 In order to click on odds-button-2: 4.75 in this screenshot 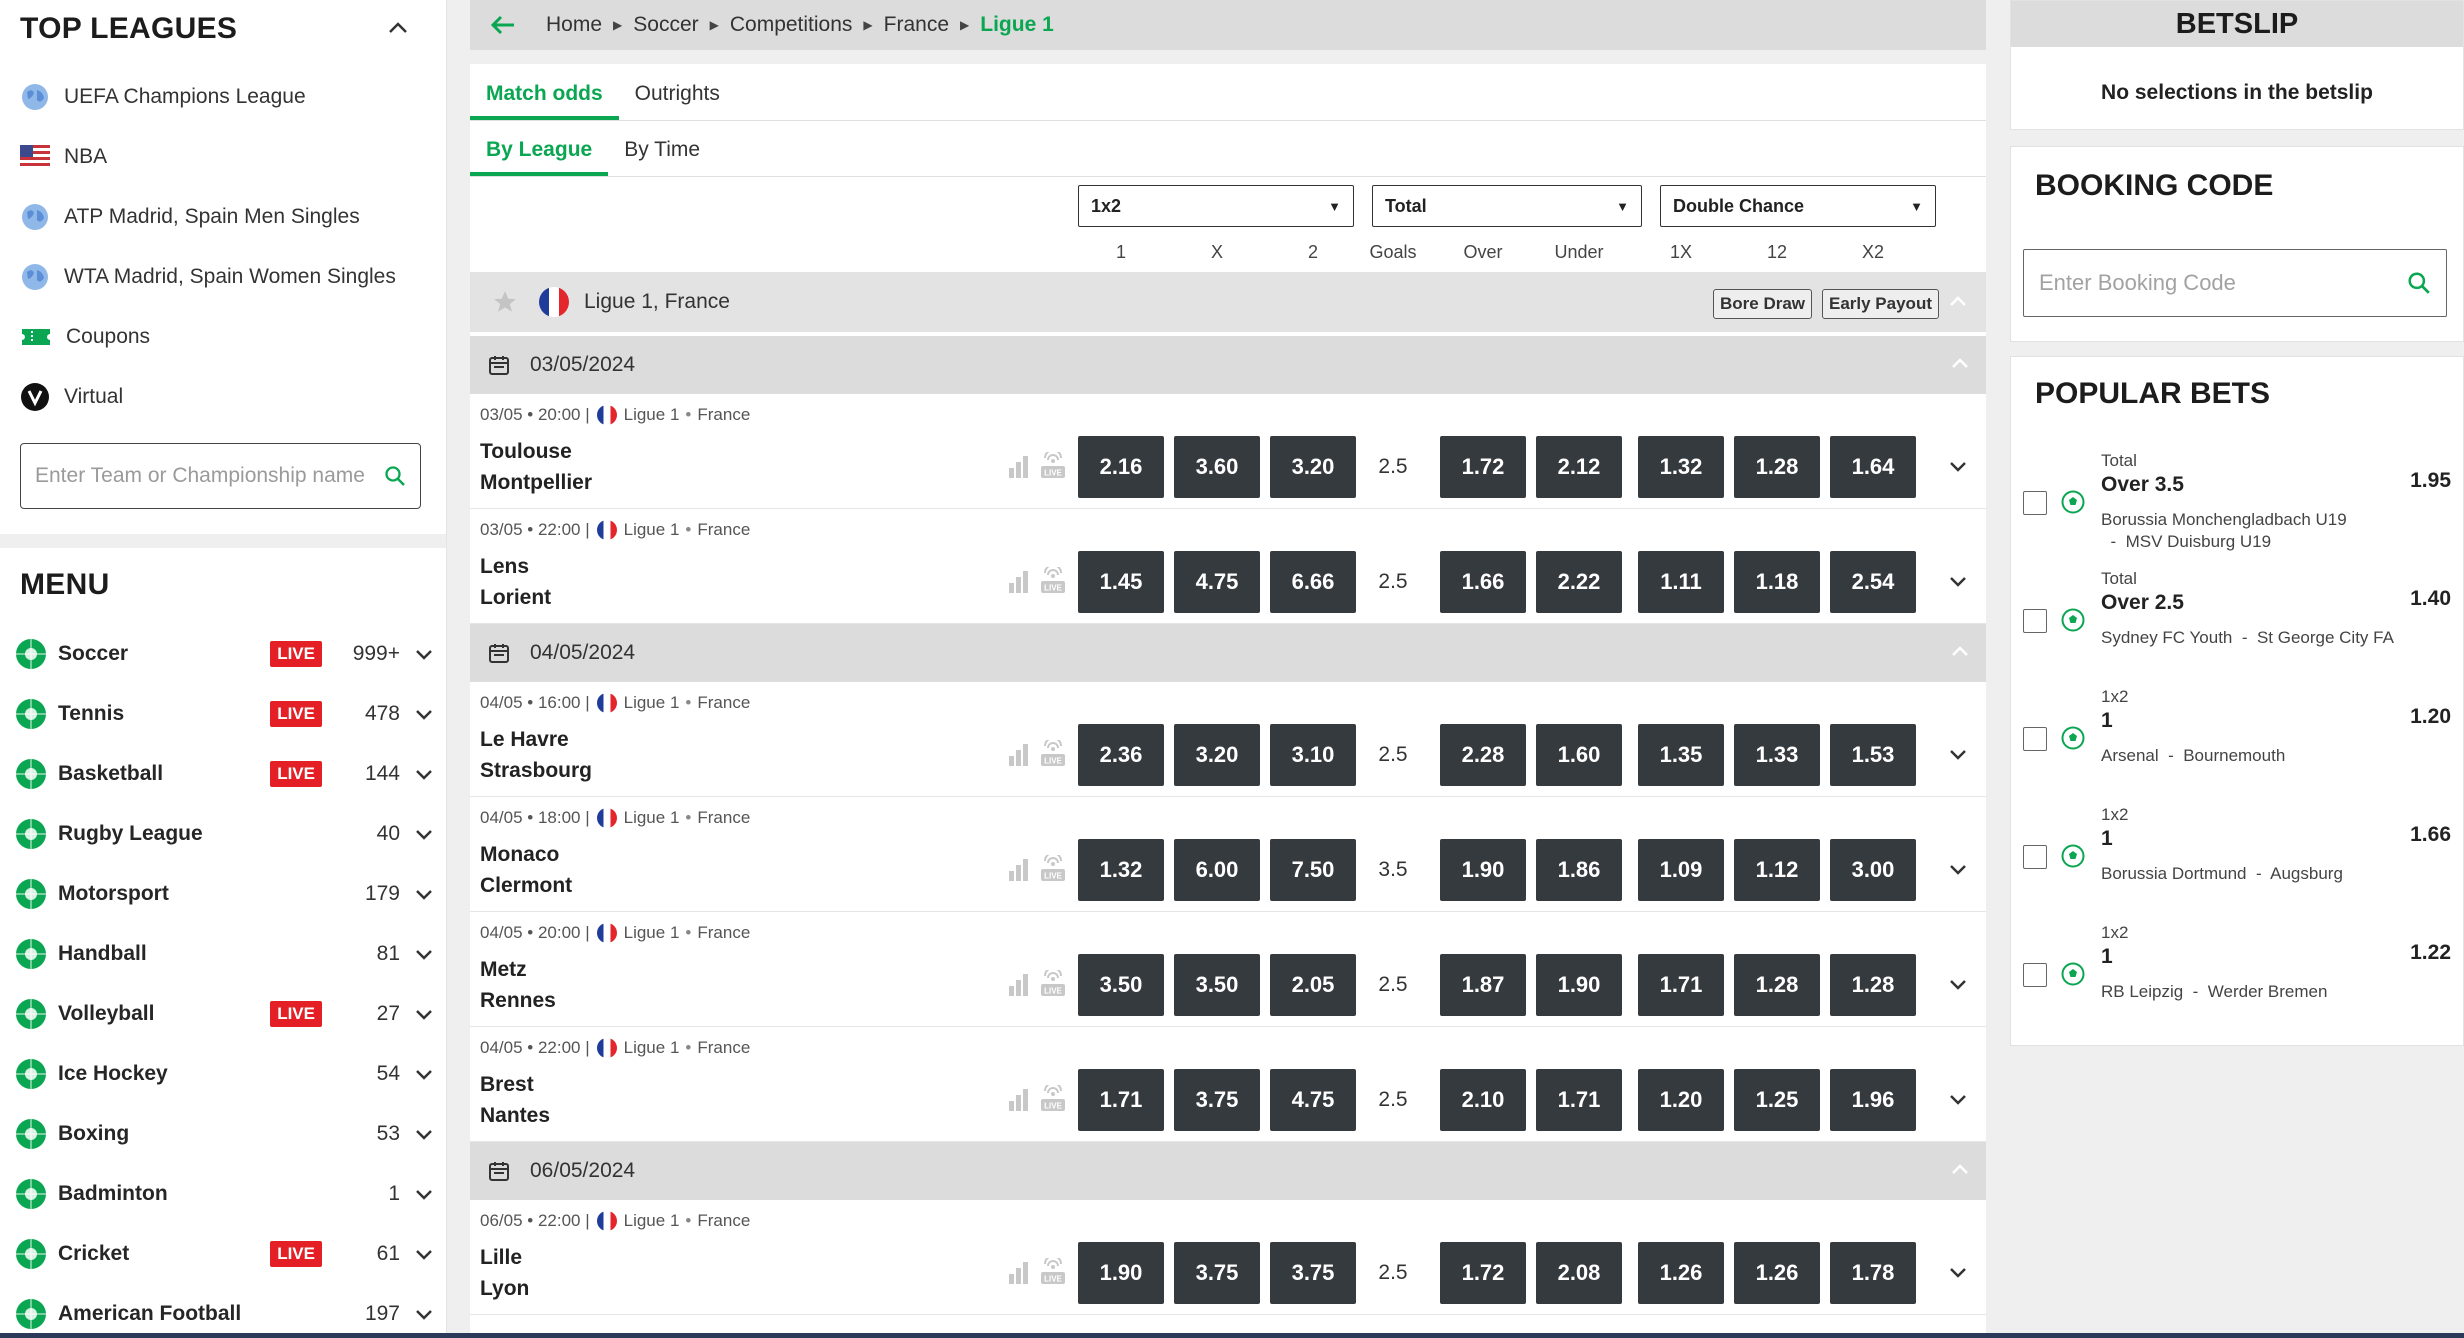, I will do `click(1313, 1100)`.